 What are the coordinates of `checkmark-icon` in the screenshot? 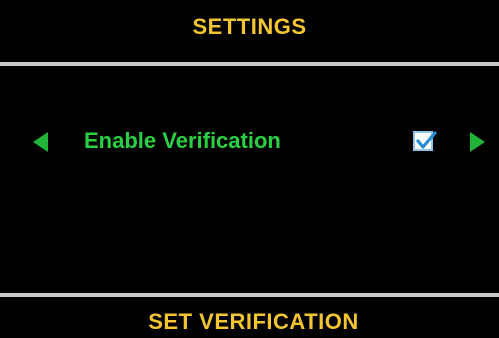 It's located at (426, 140).